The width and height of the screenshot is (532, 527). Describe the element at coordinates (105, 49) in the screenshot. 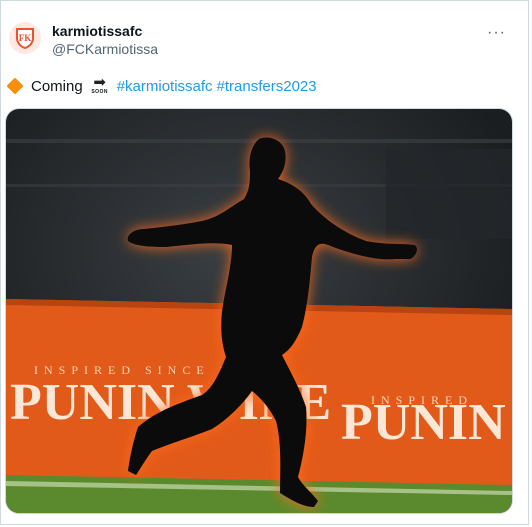

I see `account-handle: @FCKarmiotissa` at that location.